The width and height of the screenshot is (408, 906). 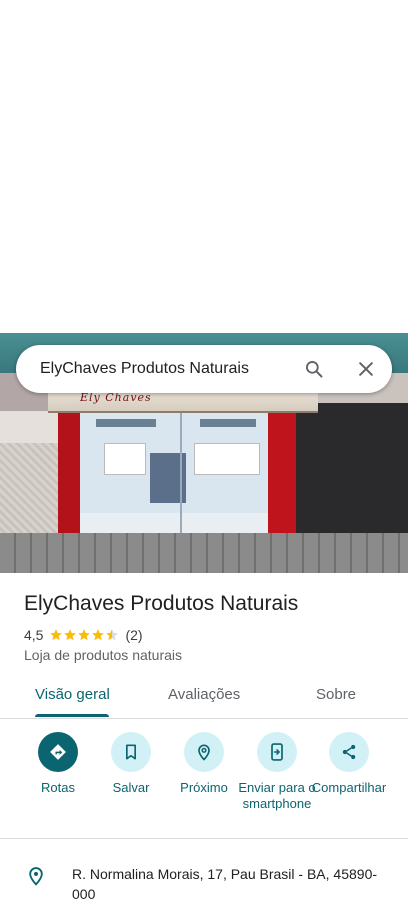 What do you see at coordinates (112, 635) in the screenshot?
I see `half-star-icon` at bounding box center [112, 635].